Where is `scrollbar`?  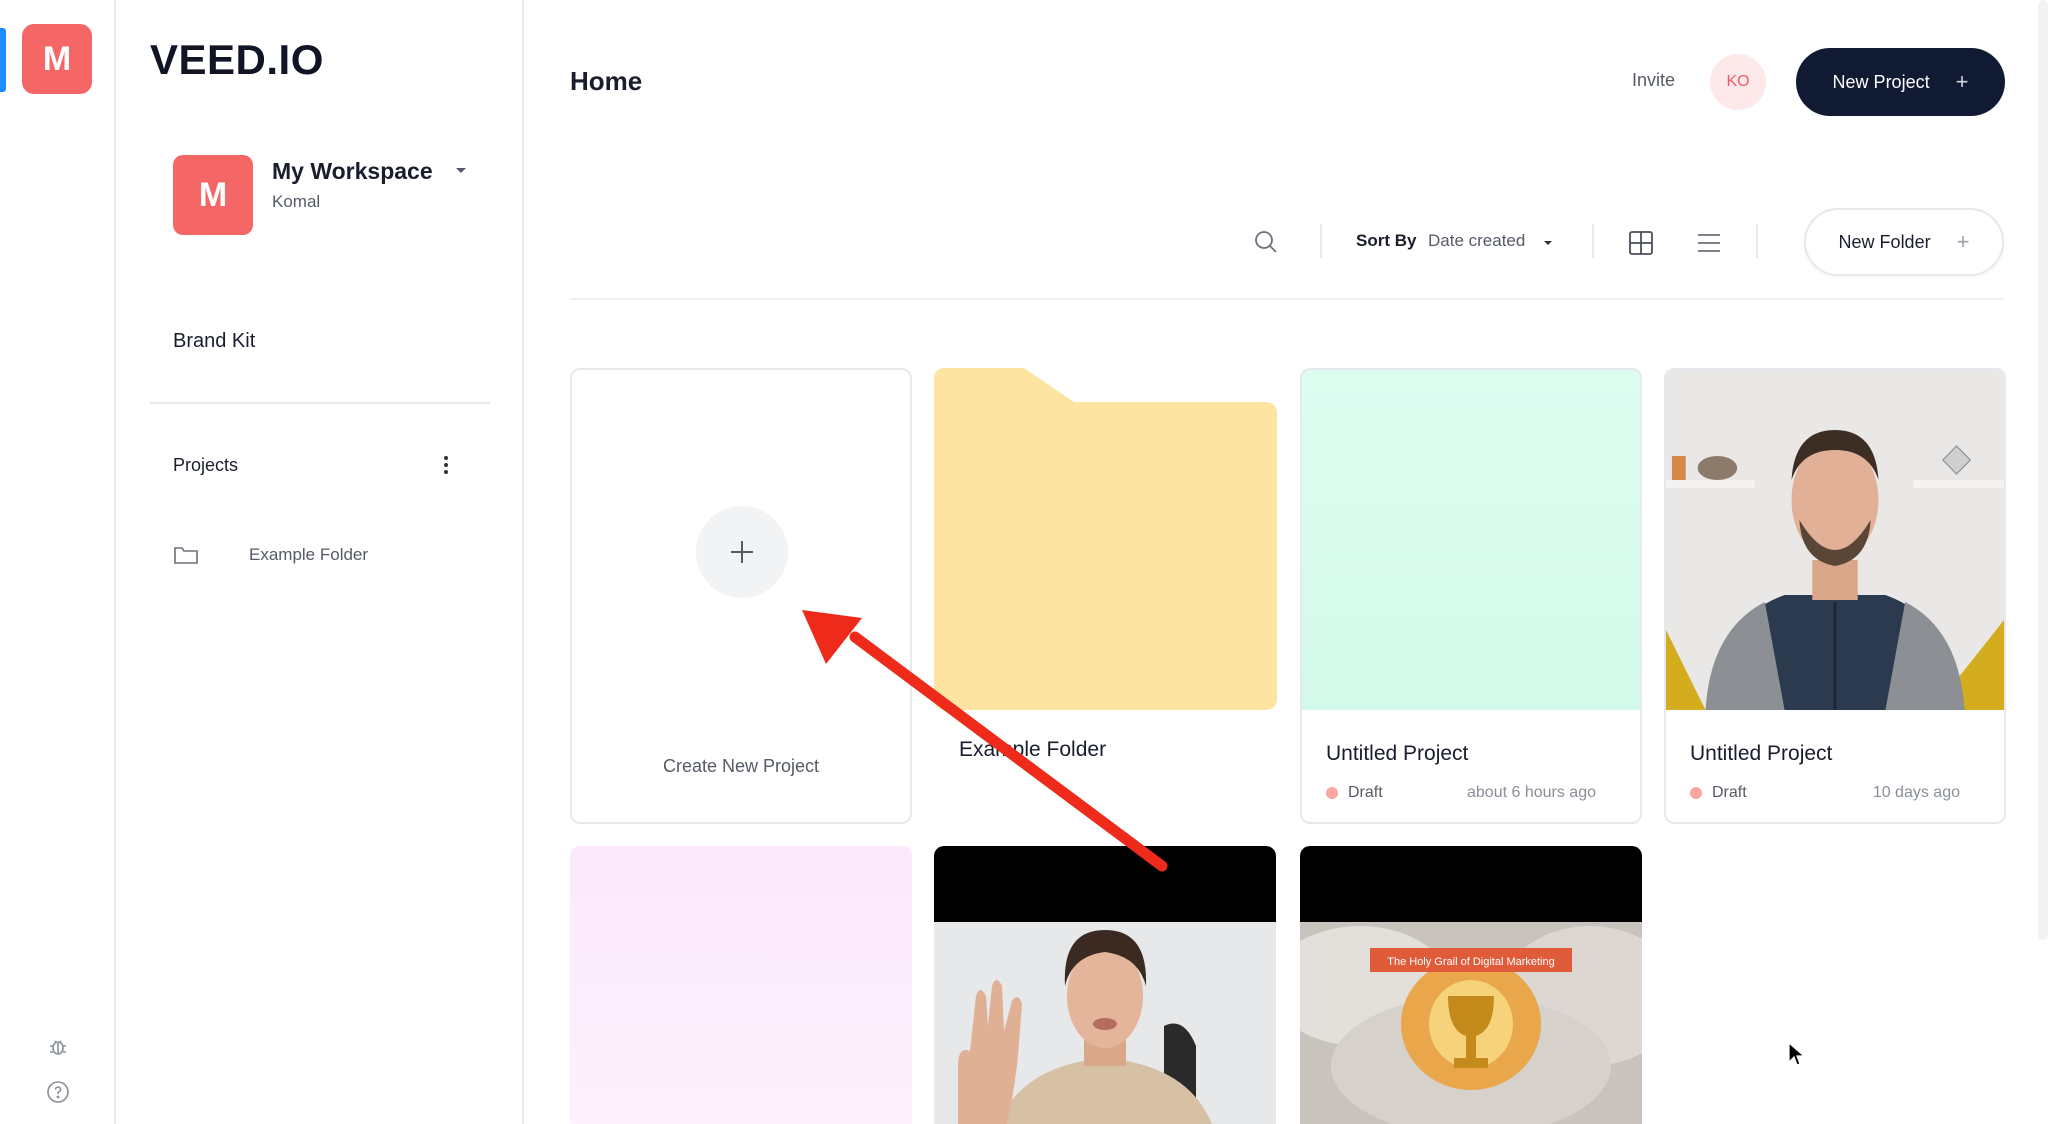
scrollbar is located at coordinates (2043, 470).